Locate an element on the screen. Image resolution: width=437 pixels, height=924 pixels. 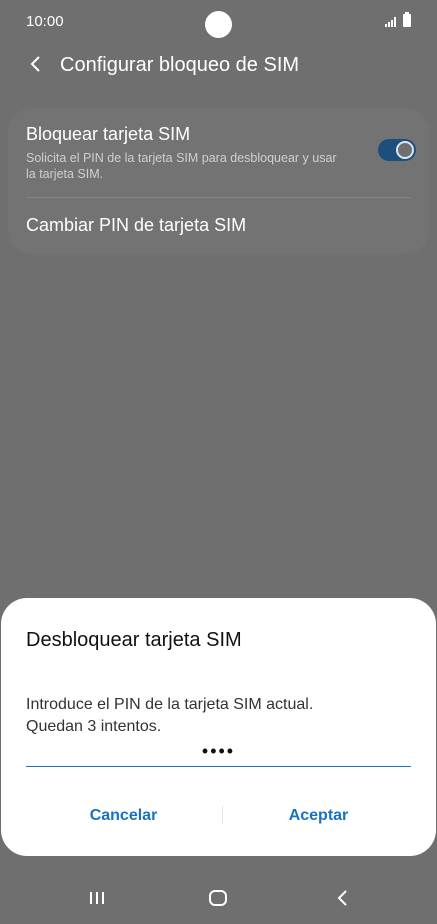
pin-input is located at coordinates (218, 751).